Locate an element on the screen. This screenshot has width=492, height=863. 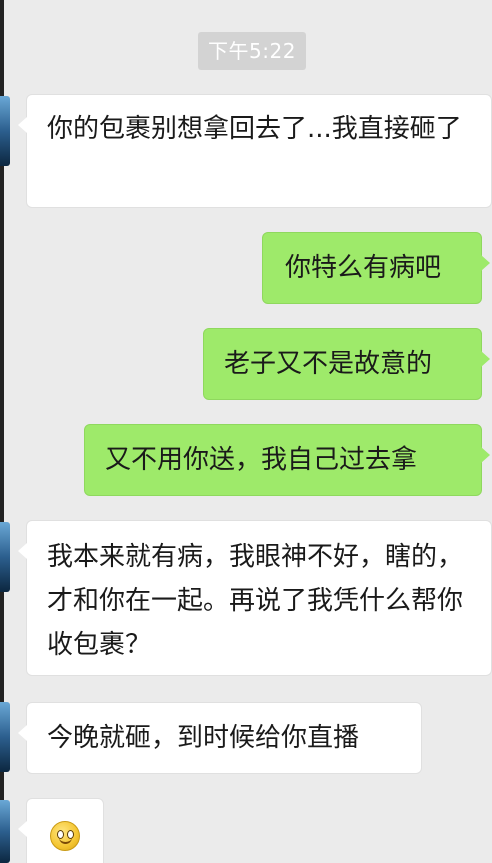
incoming-message-bubble: 今晚就砸，到时候给你直播 is located at coordinates (220, 738).